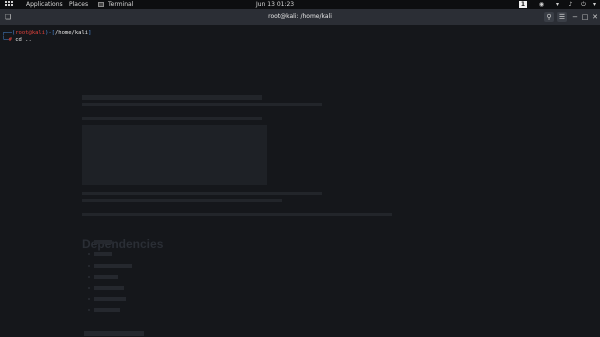  What do you see at coordinates (595, 17) in the screenshot?
I see `close-icon: ✕` at bounding box center [595, 17].